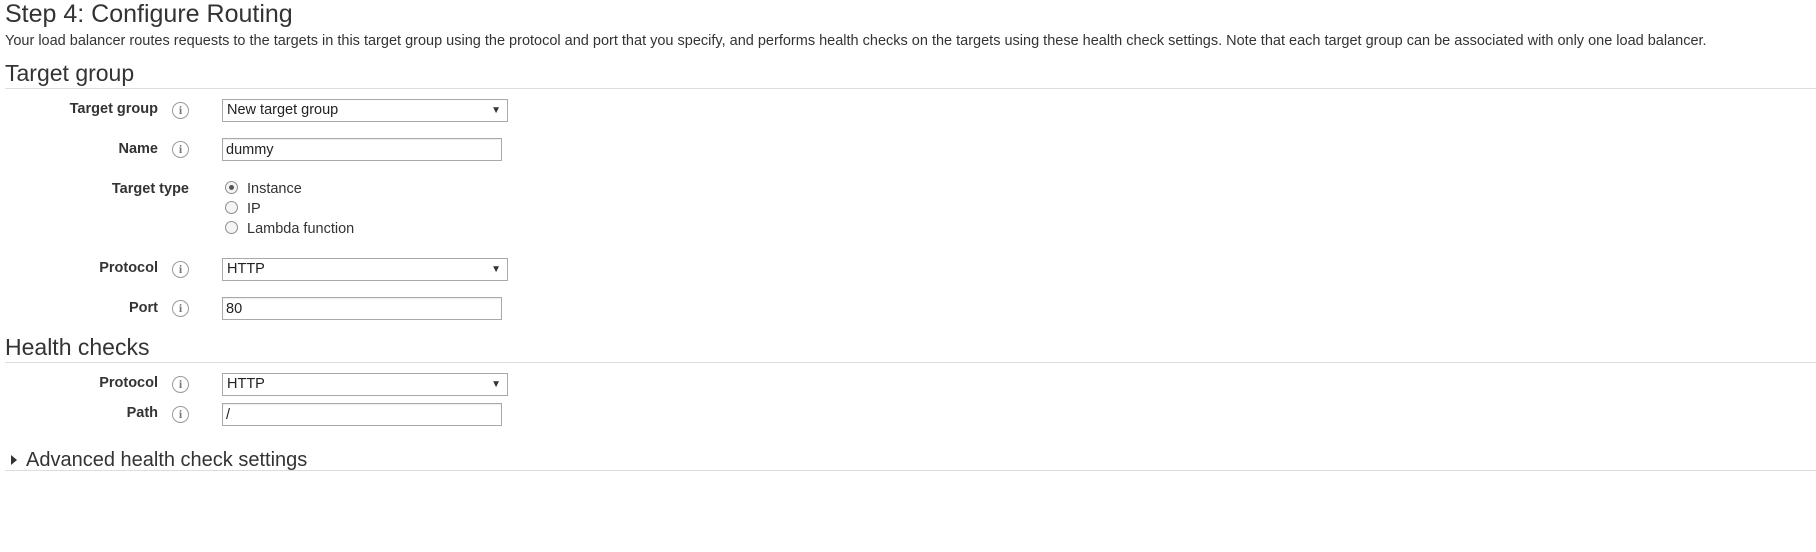  What do you see at coordinates (70, 73) in the screenshot?
I see `section-heading-target-group: Target group` at bounding box center [70, 73].